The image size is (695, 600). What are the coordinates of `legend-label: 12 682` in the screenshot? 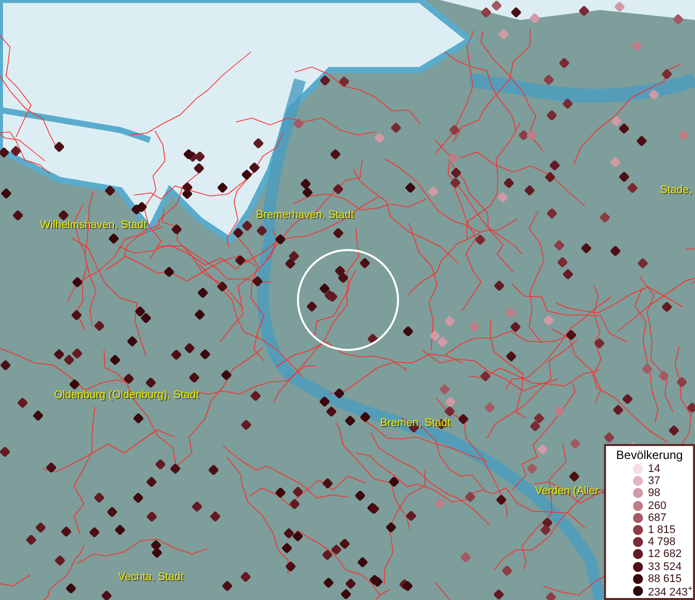 It's located at (665, 554).